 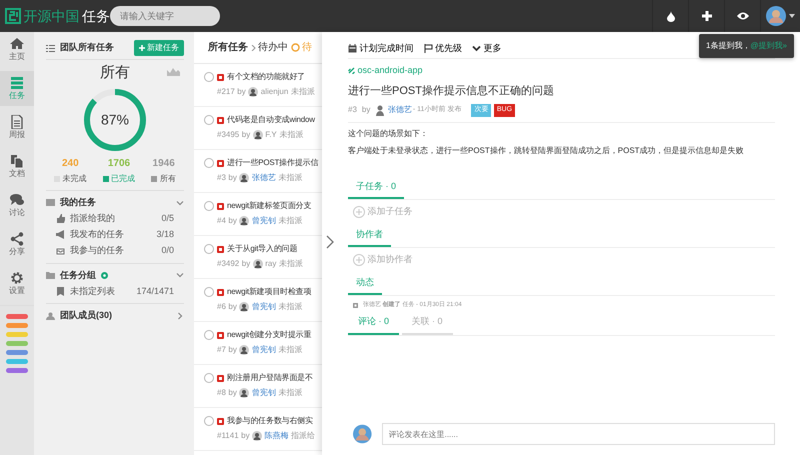 What do you see at coordinates (266, 77) in the screenshot?
I see `task-title: 有个文档的功能就好了` at bounding box center [266, 77].